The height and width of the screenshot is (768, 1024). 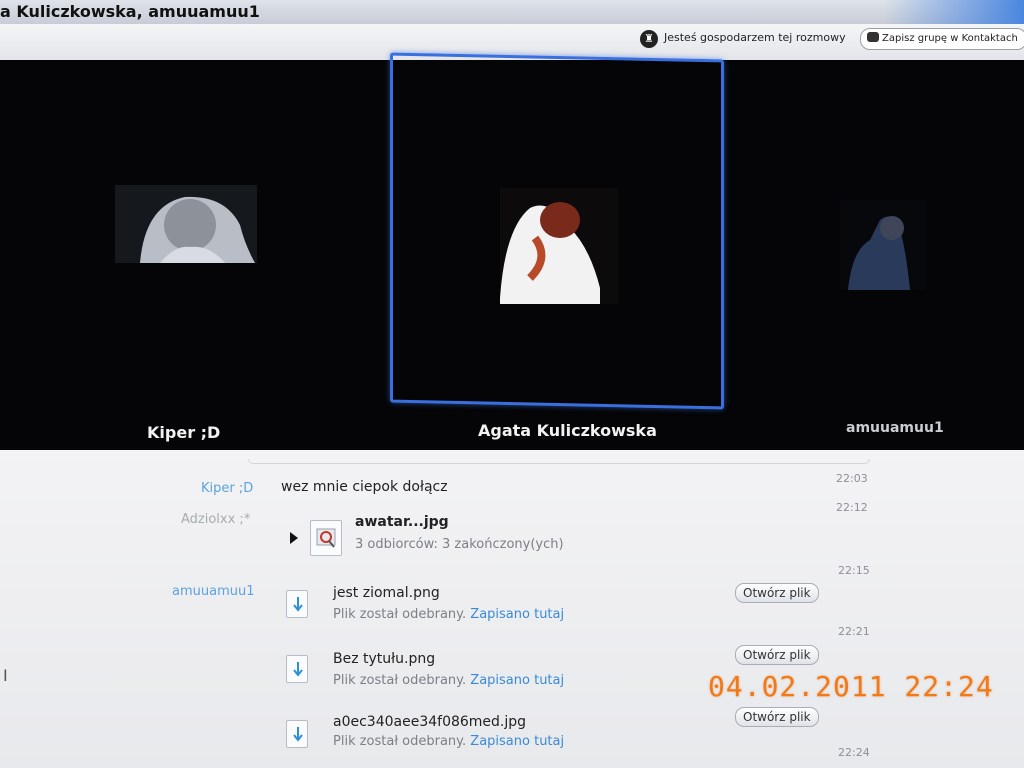 What do you see at coordinates (364, 487) in the screenshot?
I see `message-text: wez mnie ciepok dołącz` at bounding box center [364, 487].